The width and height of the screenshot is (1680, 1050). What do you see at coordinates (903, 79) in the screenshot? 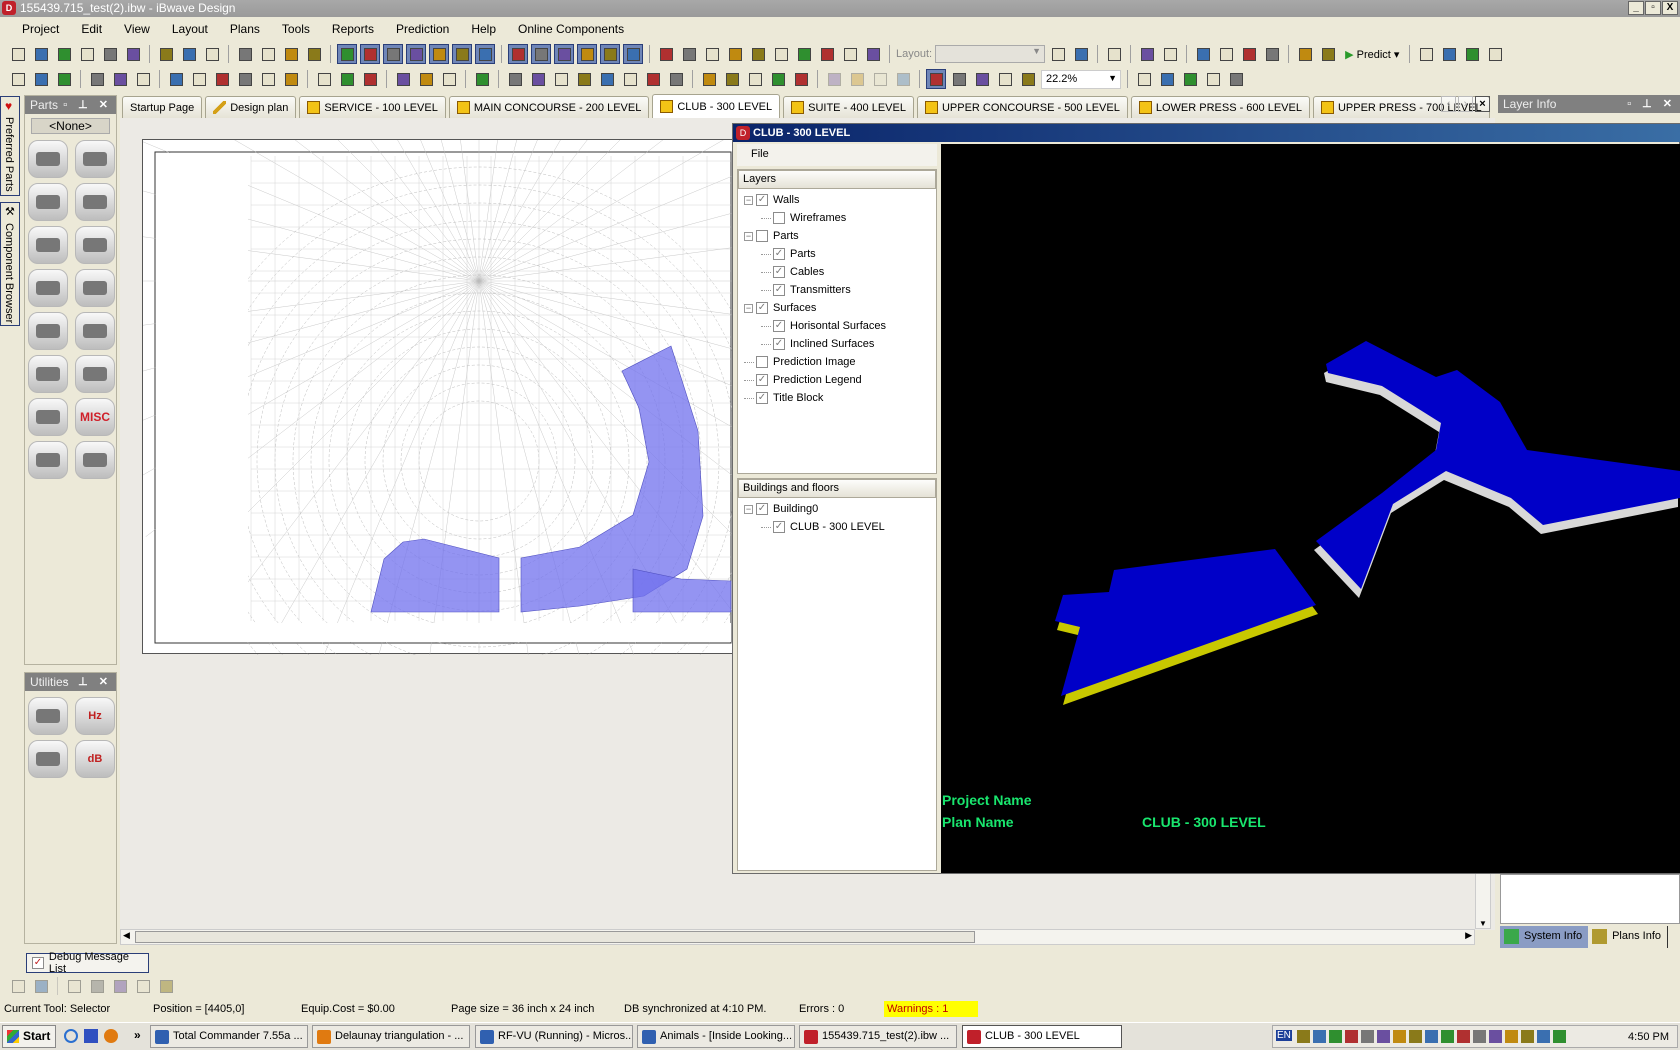
I see `disabled-4-button` at bounding box center [903, 79].